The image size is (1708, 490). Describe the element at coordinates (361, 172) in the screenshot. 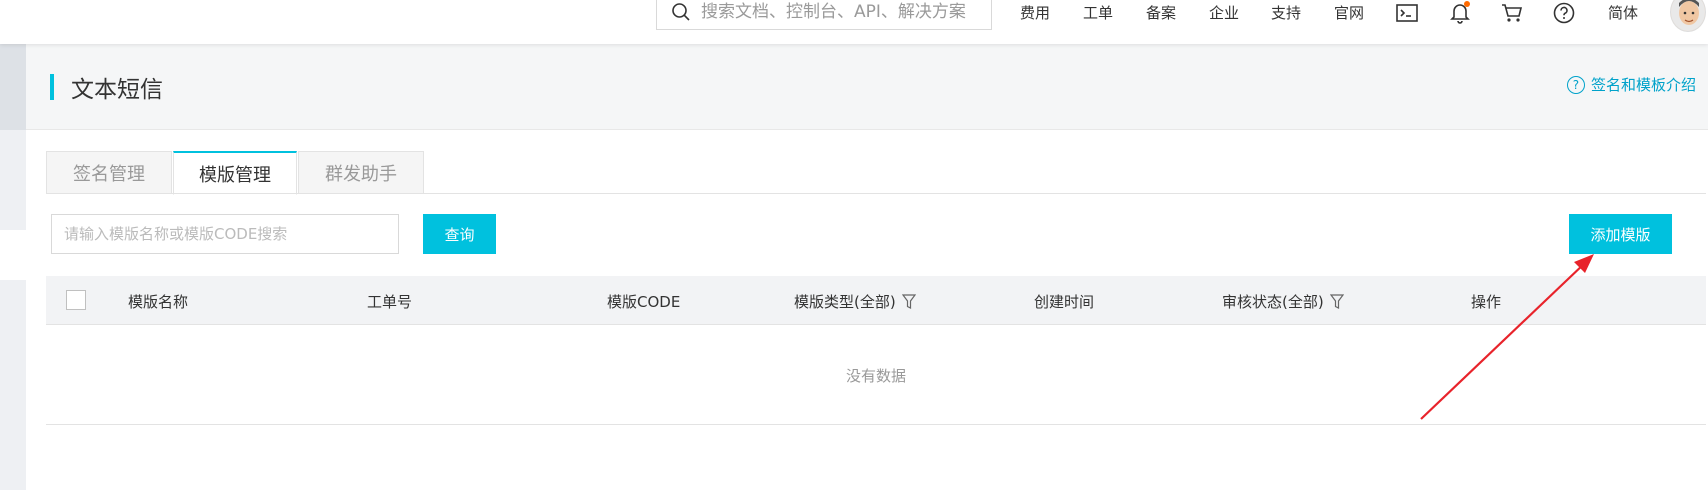

I see `tab-bulk-send-assistant: 群发助手` at that location.